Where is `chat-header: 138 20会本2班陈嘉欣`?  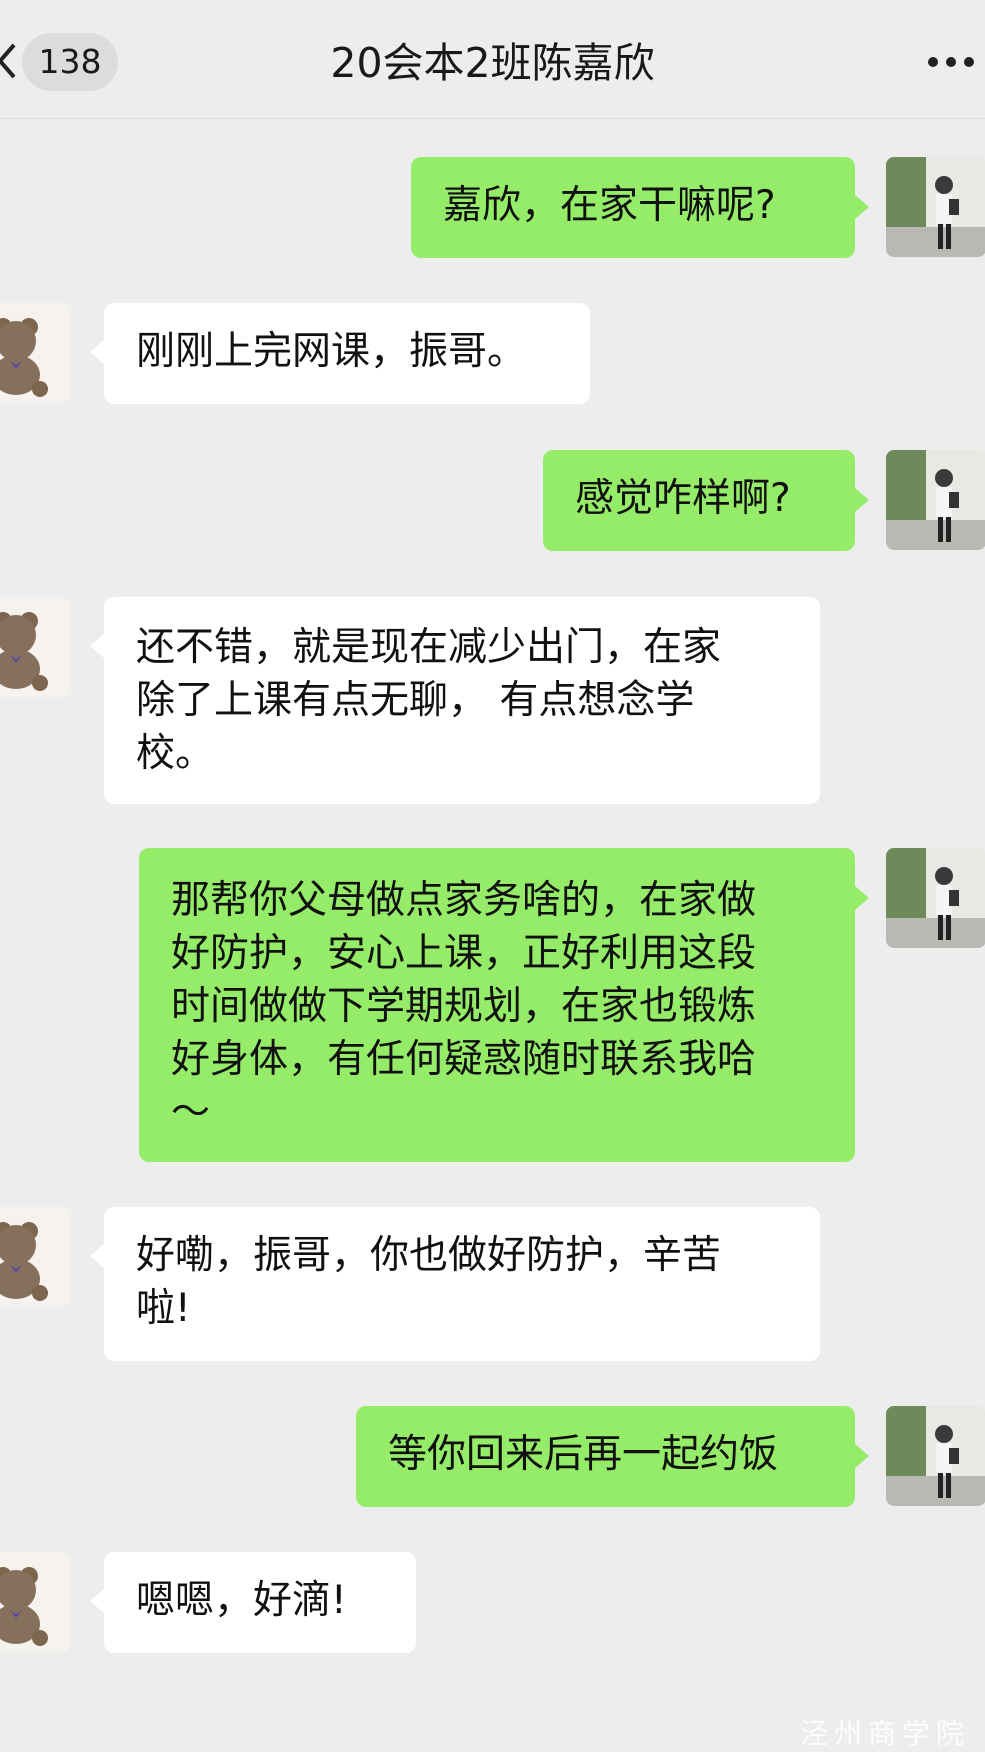
chat-header: 138 20会本2班陈嘉欣 is located at coordinates (492, 59).